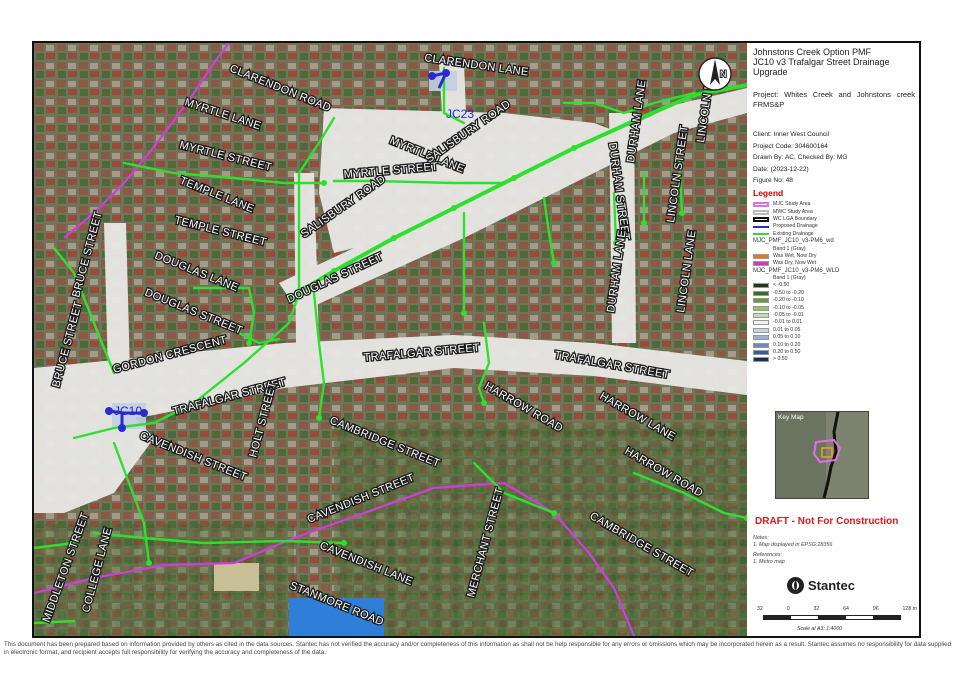 The width and height of the screenshot is (955, 676). I want to click on legend-label: 0.20 to 0.50, so click(787, 352).